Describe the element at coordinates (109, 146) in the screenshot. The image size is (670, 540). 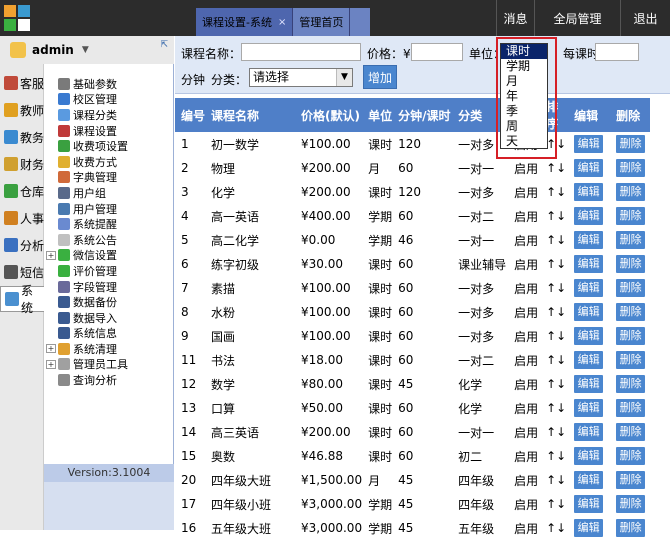
I see `tree-item: 收费项设置` at that location.